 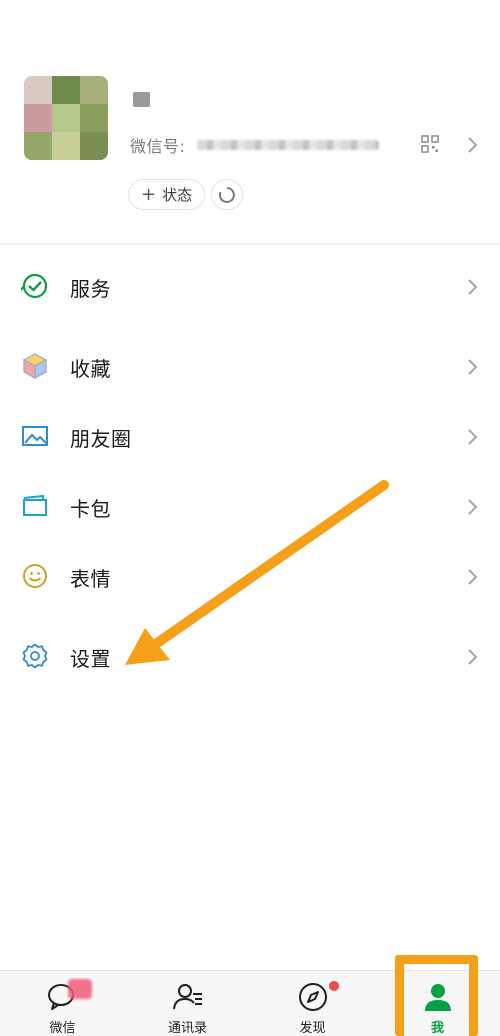 I want to click on section-divider, so click(x=250, y=244).